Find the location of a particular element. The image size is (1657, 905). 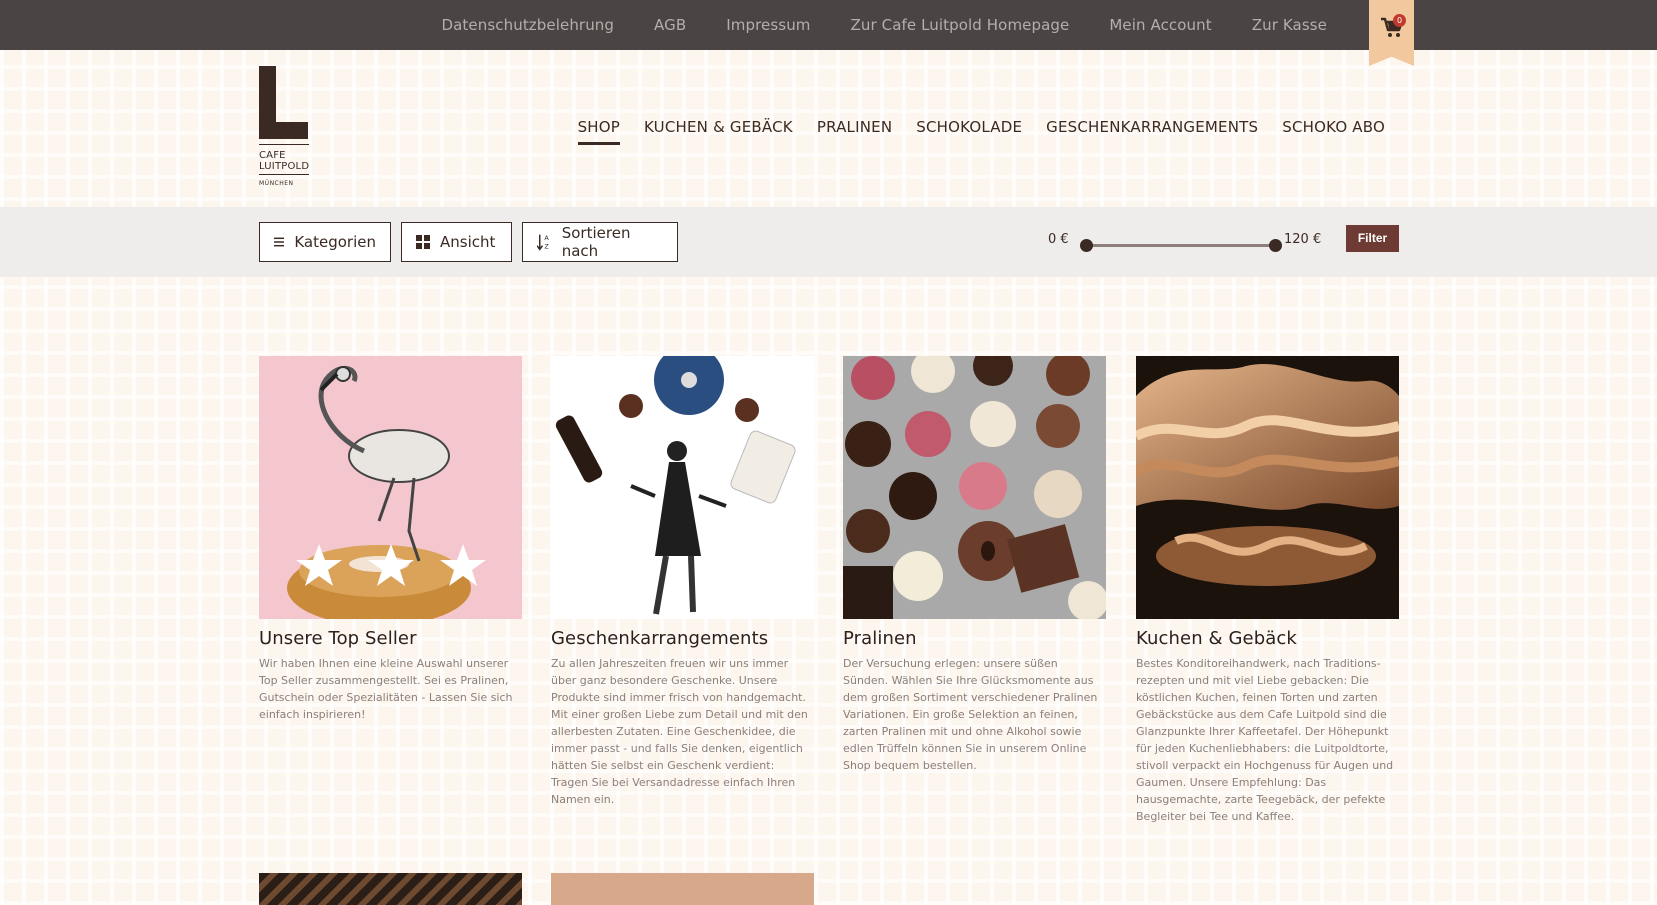

kategorien-label: Kategorien is located at coordinates (335, 242).